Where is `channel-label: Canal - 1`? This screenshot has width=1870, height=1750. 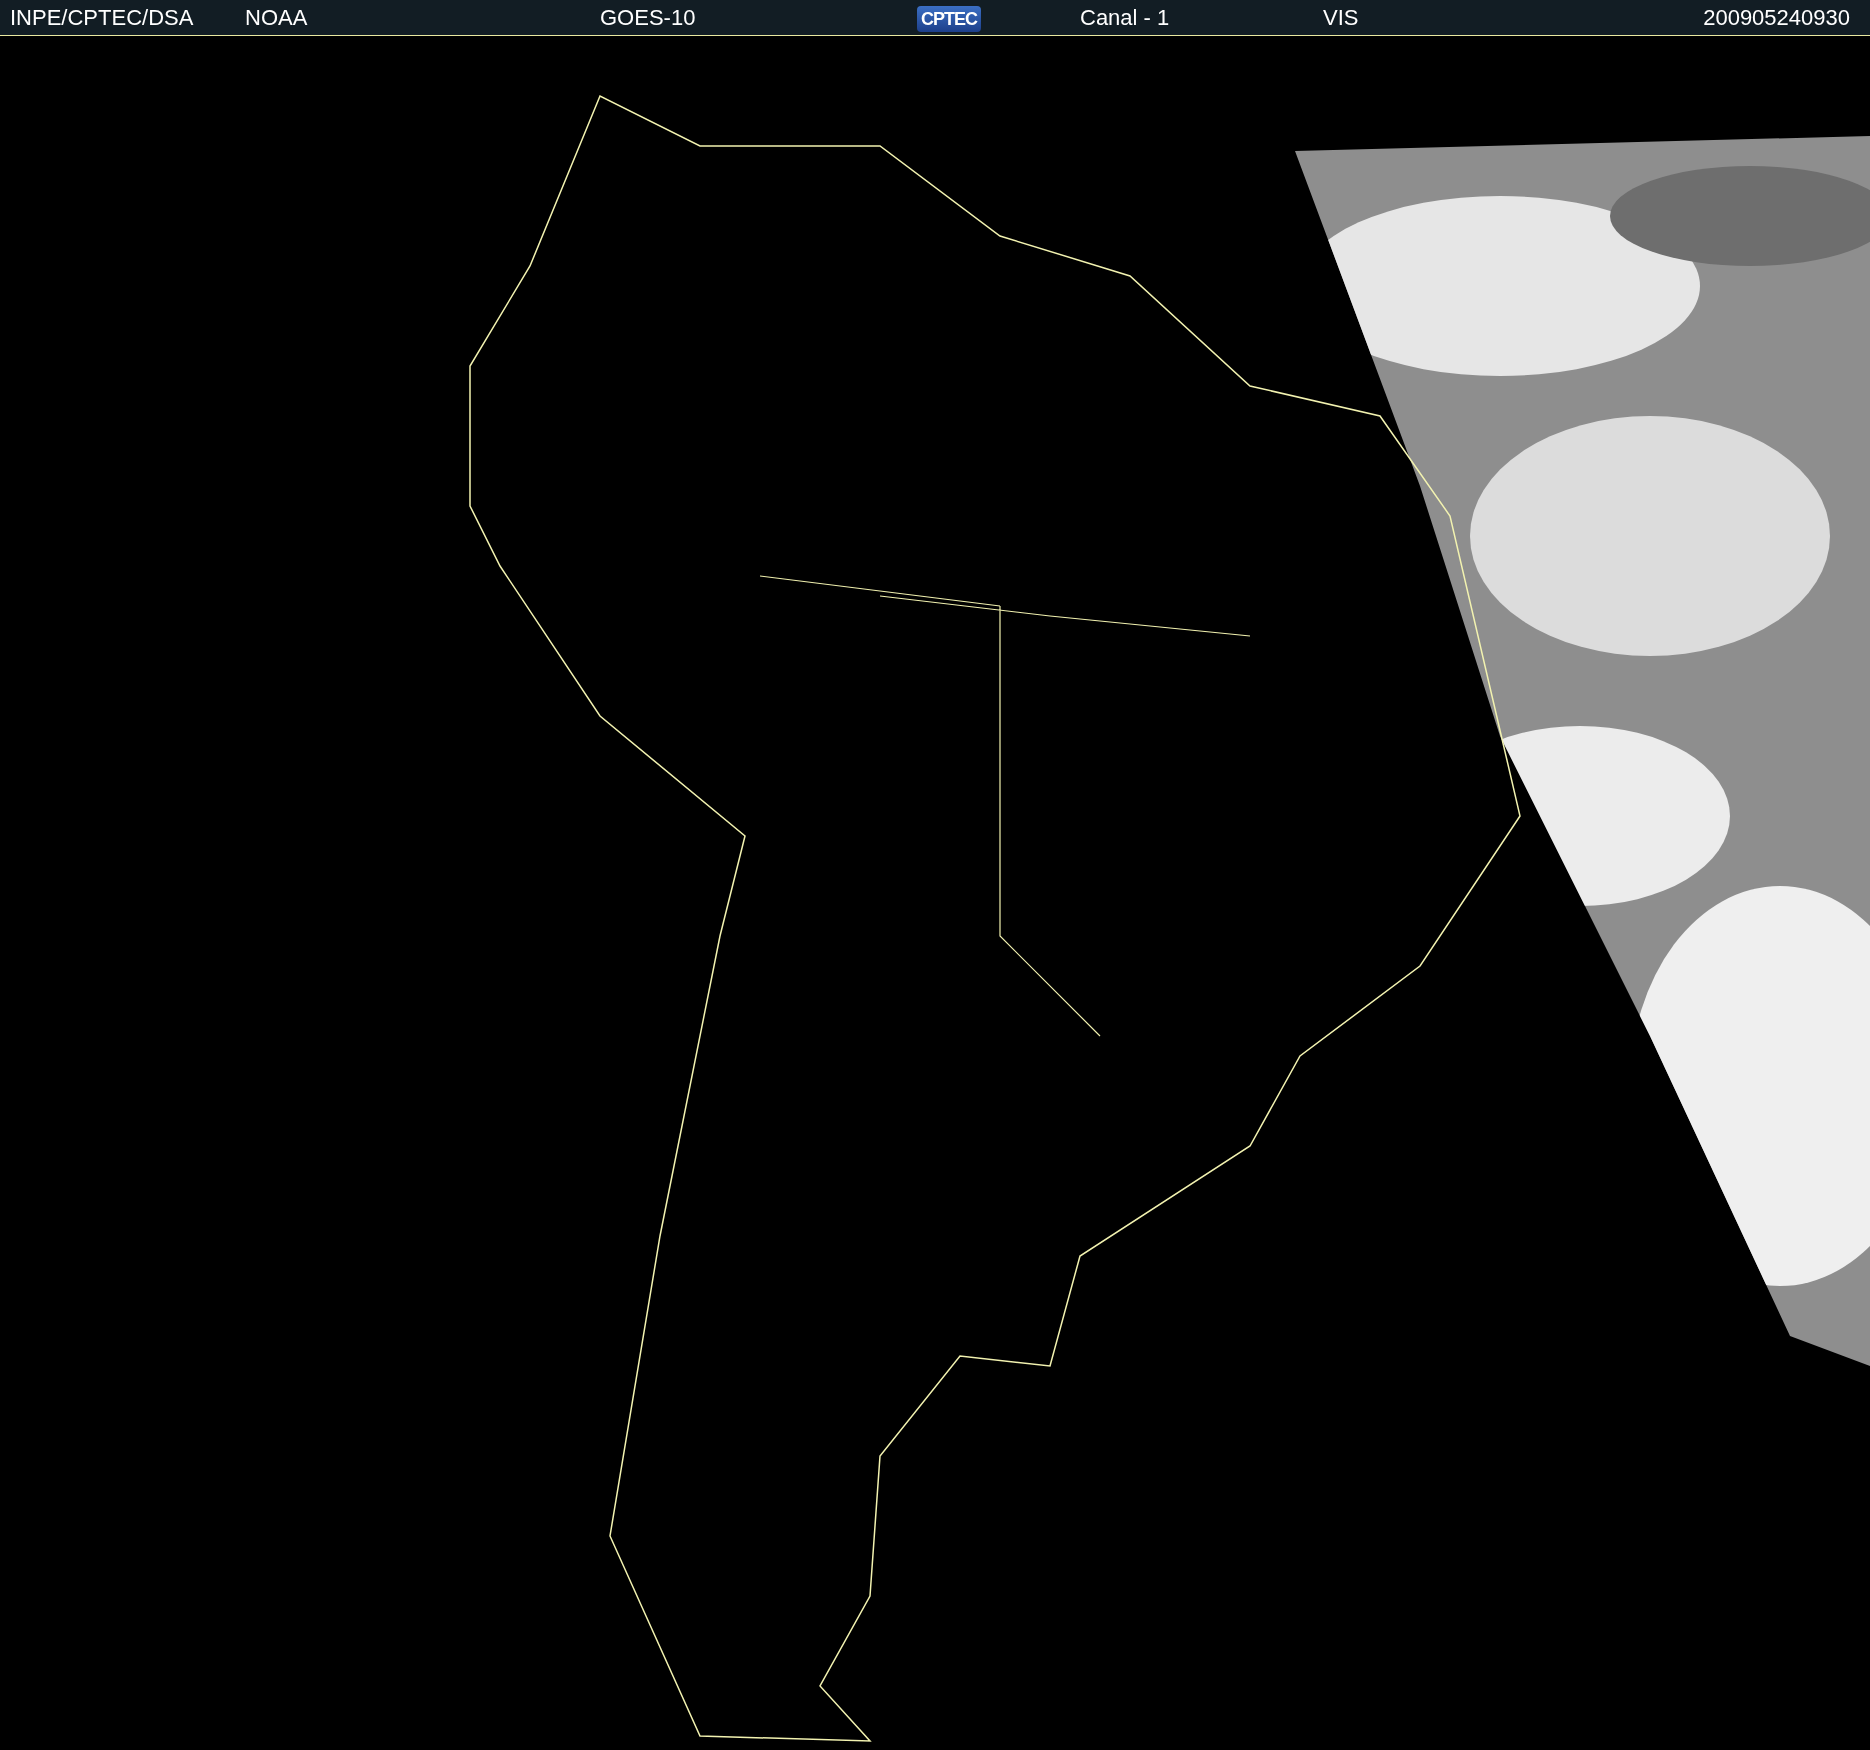 channel-label: Canal - 1 is located at coordinates (1125, 17).